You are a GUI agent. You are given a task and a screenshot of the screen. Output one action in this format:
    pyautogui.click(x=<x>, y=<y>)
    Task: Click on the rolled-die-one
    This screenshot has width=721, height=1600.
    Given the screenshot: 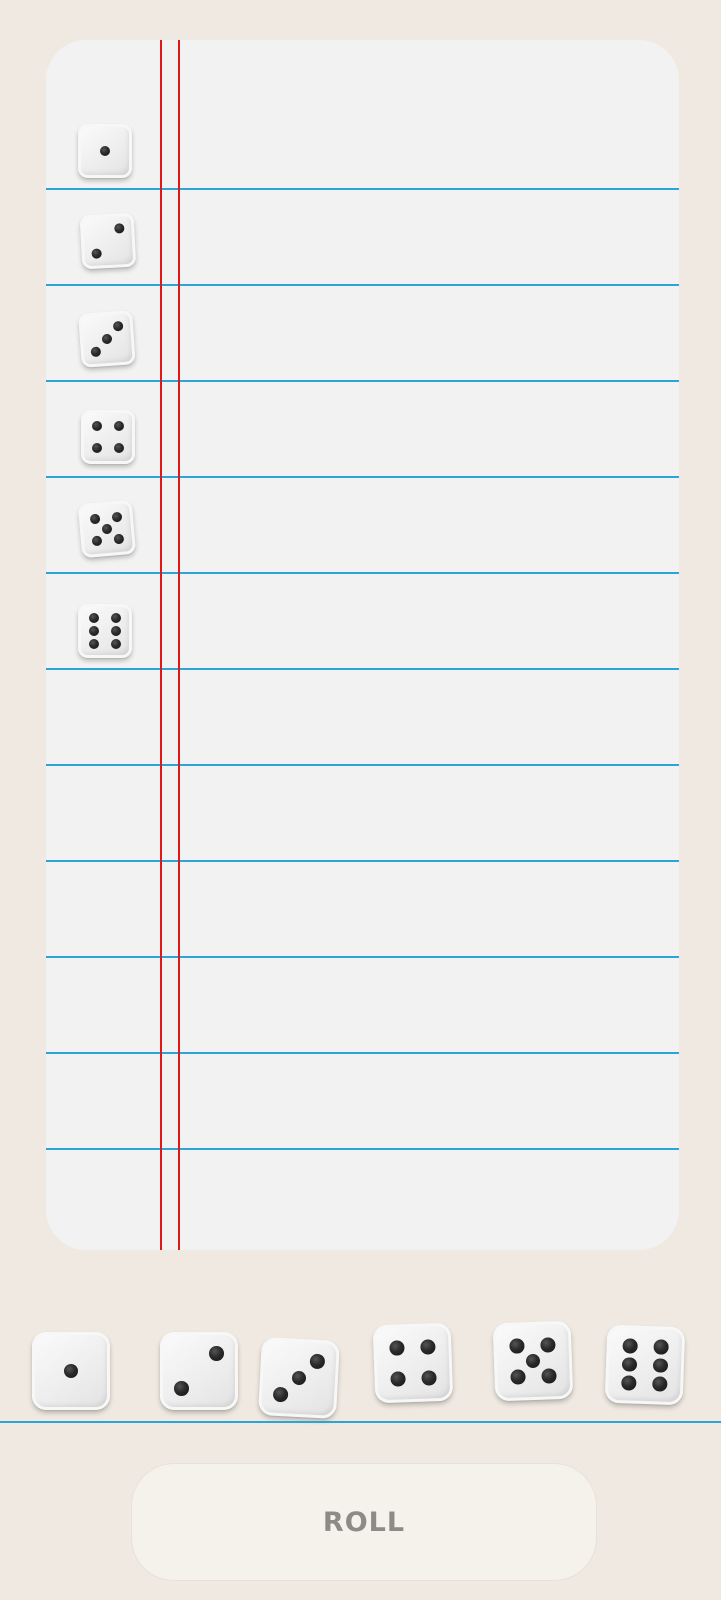 What is the action you would take?
    pyautogui.click(x=71, y=1371)
    